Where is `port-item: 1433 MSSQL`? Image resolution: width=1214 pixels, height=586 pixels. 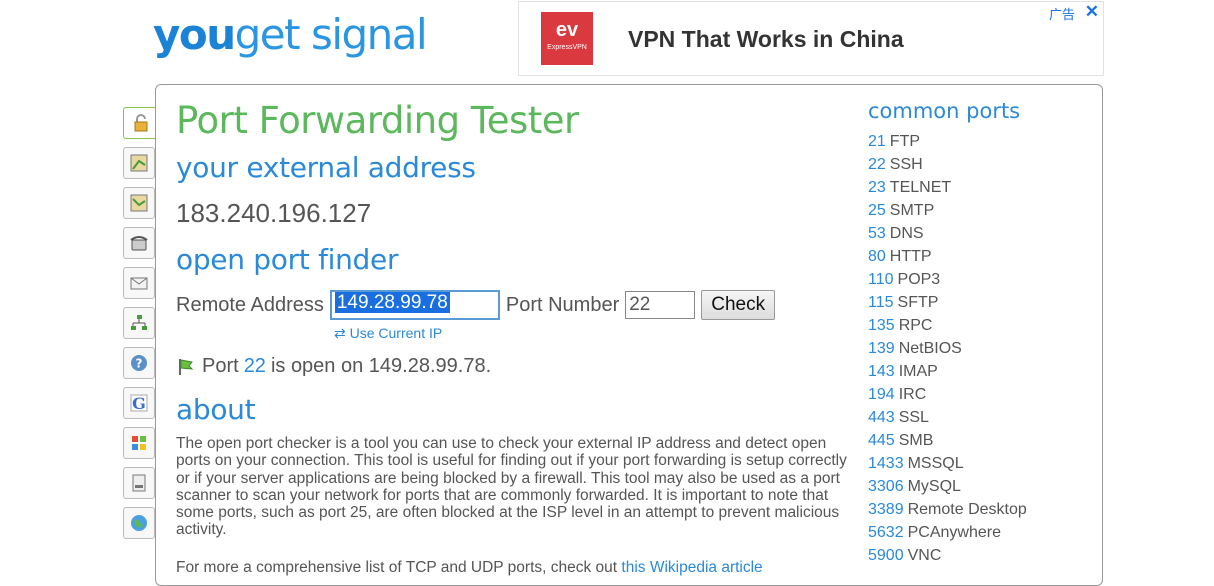 port-item: 1433 MSSQL is located at coordinates (947, 463).